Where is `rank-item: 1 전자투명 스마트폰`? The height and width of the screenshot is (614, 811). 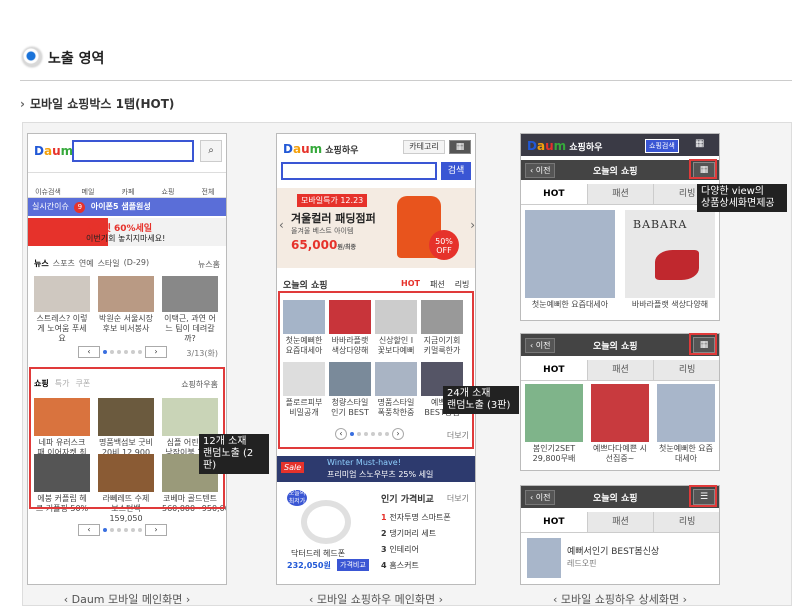
rank-item: 1 전자투명 스마트폰 is located at coordinates (416, 518).